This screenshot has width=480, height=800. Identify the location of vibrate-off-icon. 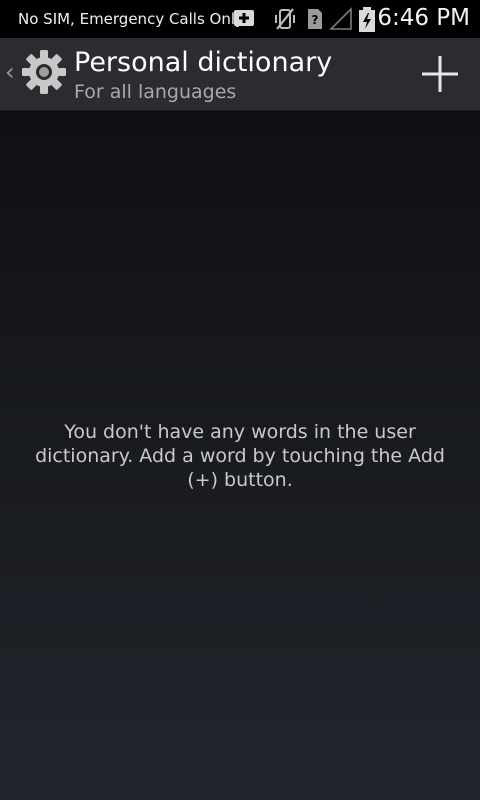
(285, 21).